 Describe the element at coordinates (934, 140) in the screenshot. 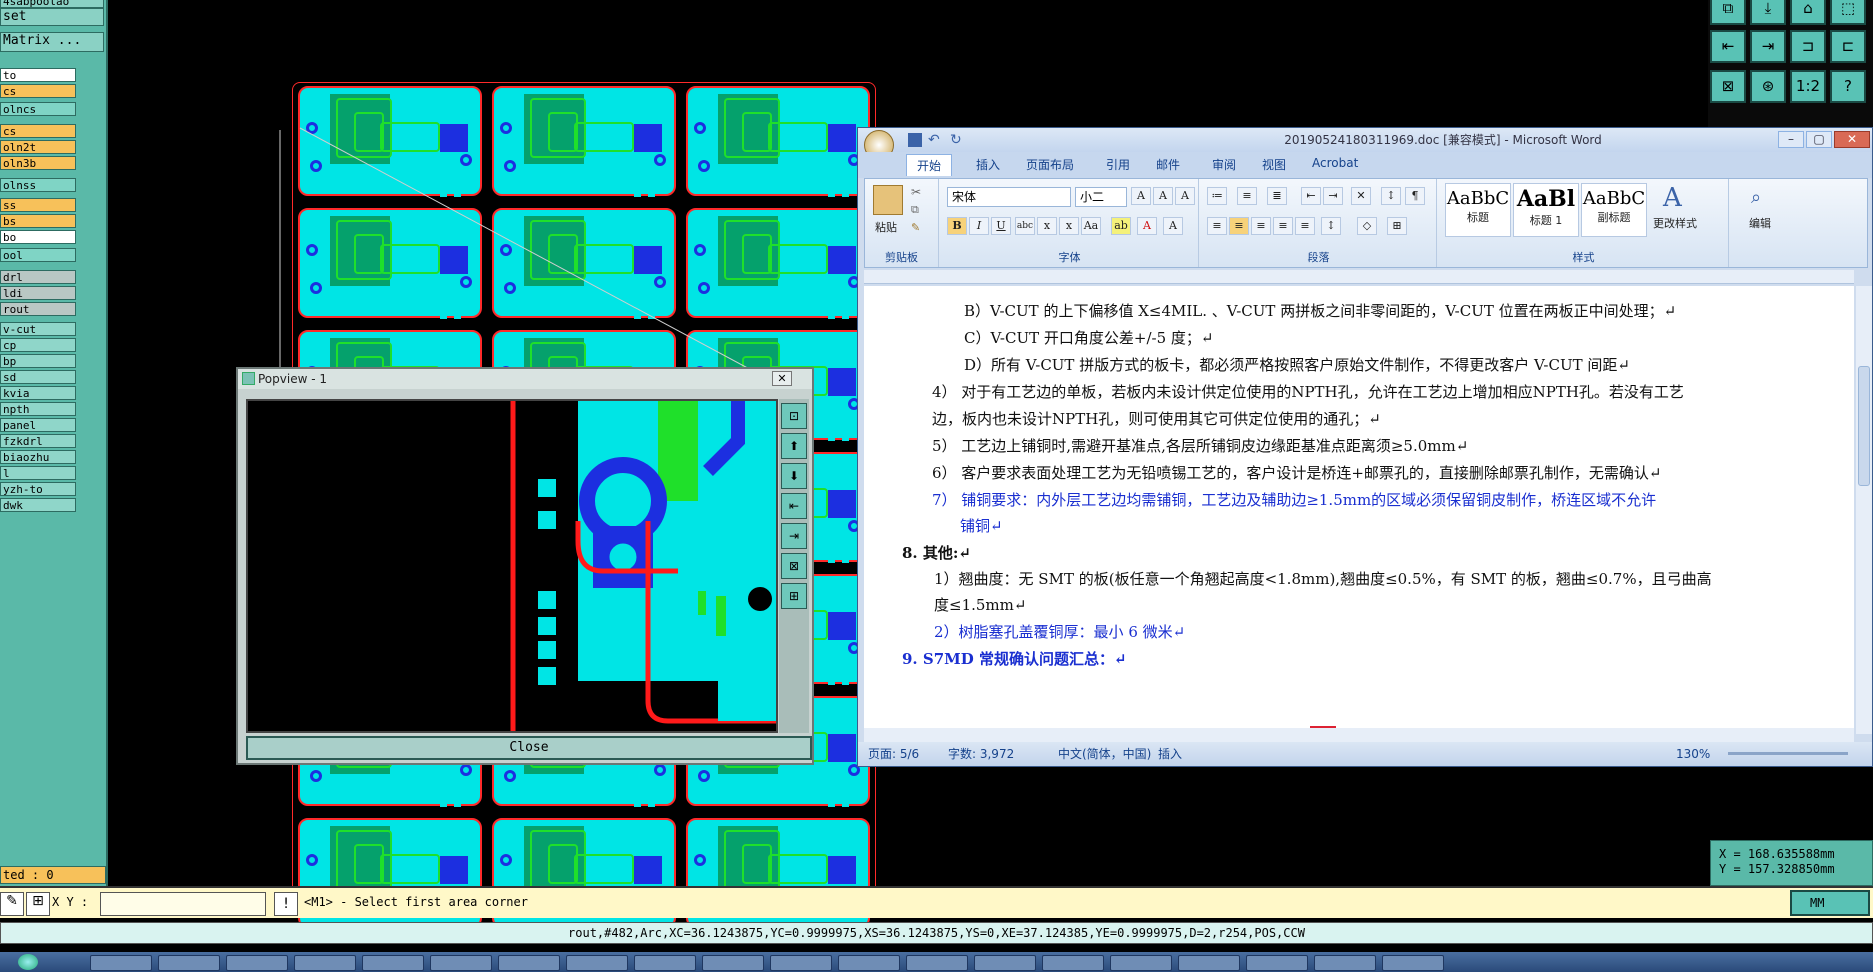

I see `undo-icon: ↶` at that location.